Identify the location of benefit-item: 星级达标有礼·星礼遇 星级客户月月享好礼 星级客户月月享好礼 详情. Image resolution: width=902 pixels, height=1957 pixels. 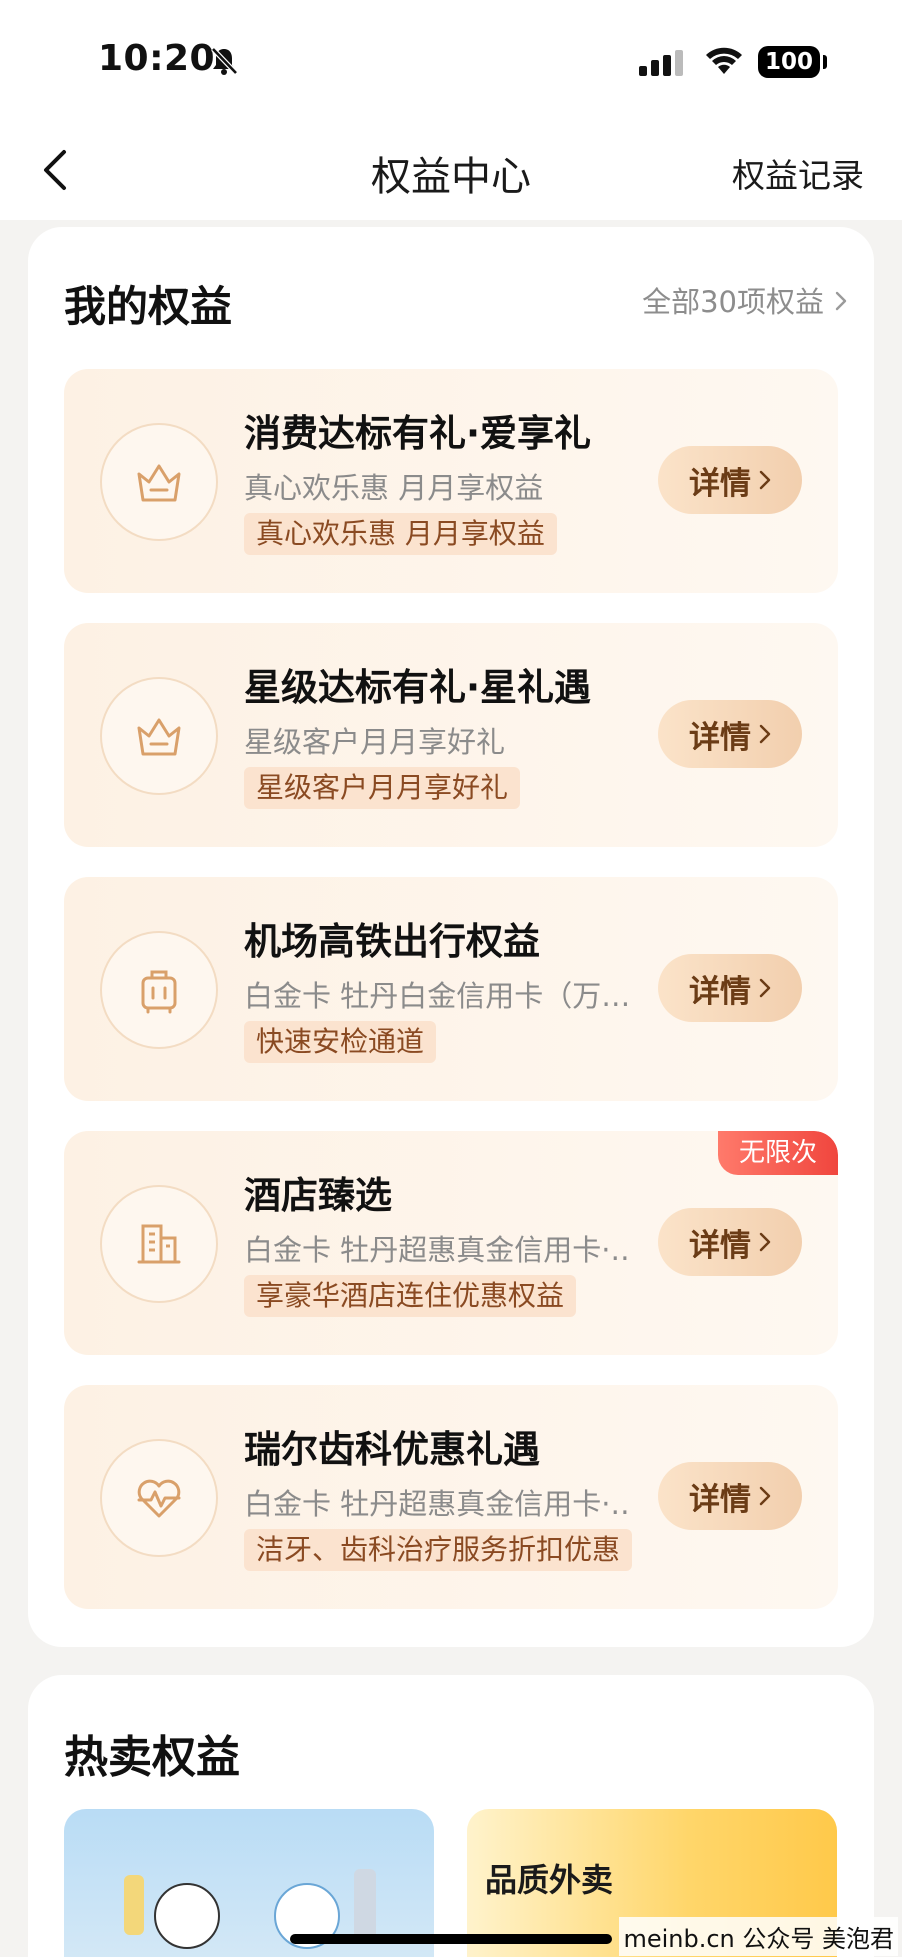
(451, 735).